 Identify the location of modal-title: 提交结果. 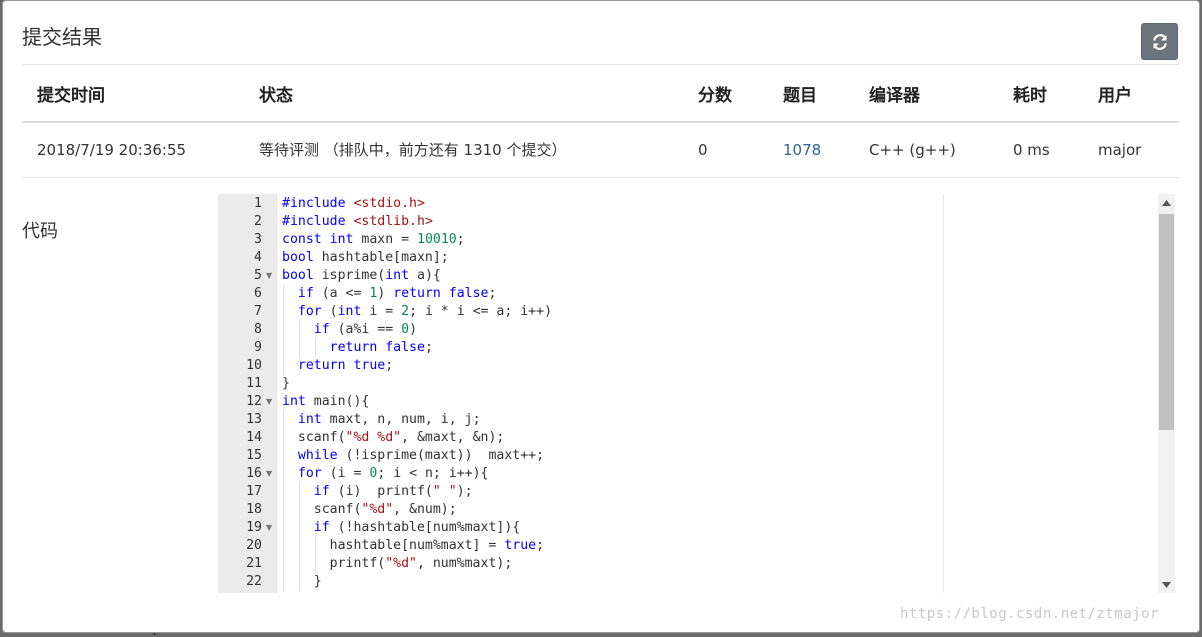
(62, 37).